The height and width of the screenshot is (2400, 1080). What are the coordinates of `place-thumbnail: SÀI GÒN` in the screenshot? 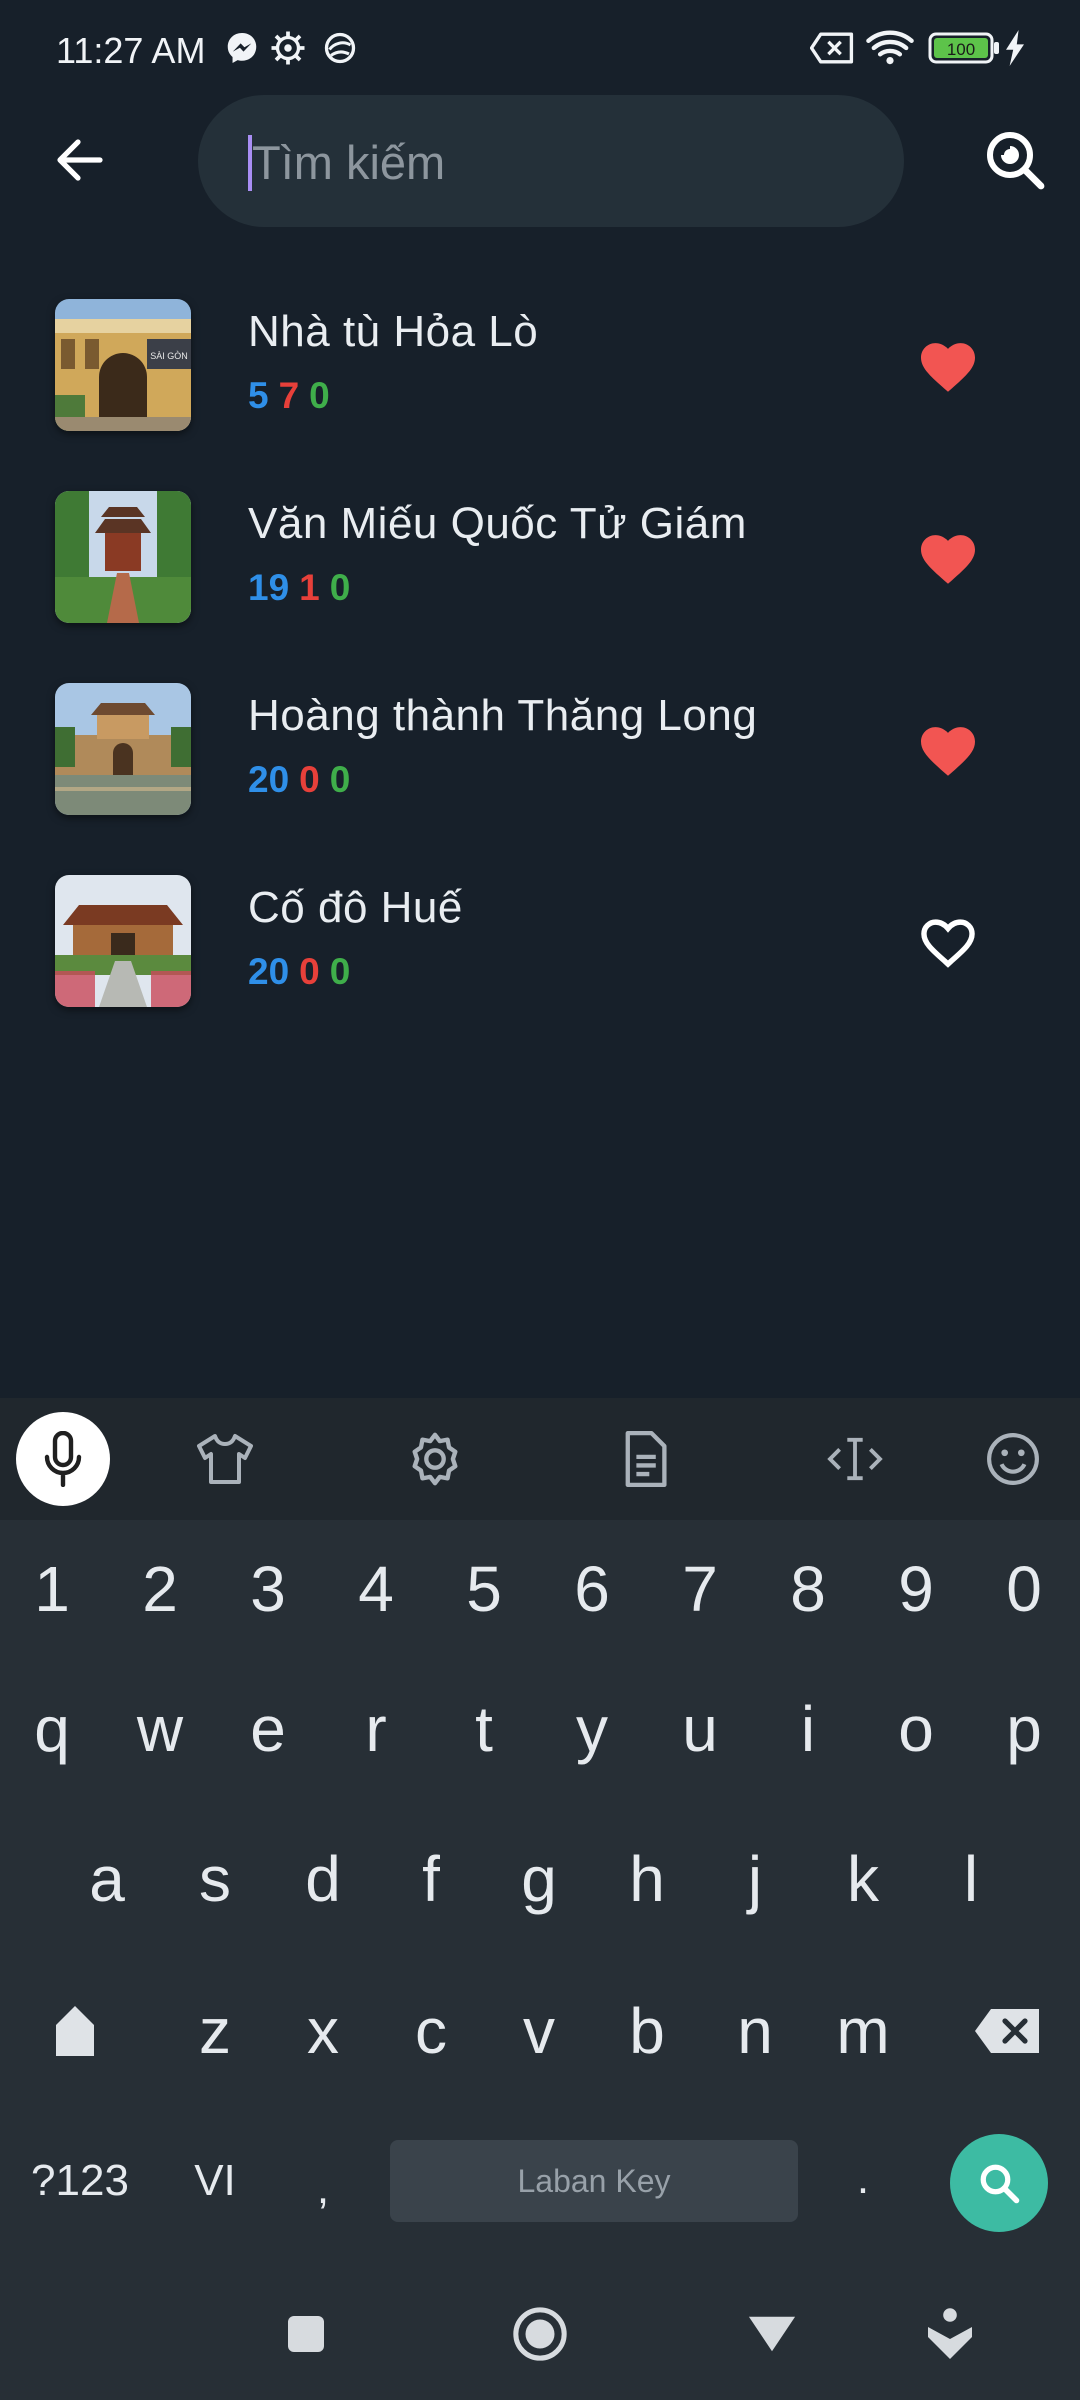 It's located at (123, 365).